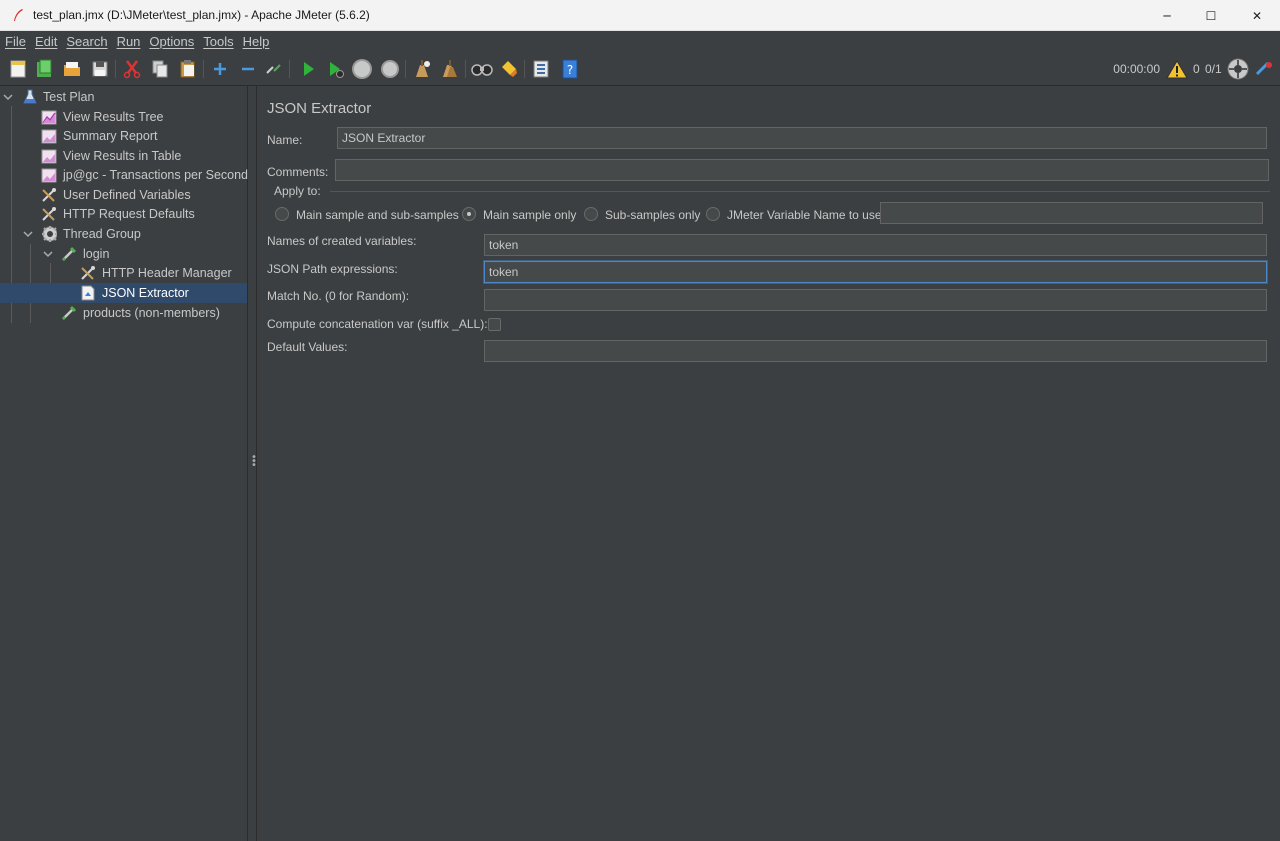  What do you see at coordinates (482, 69) in the screenshot?
I see `search-icon` at bounding box center [482, 69].